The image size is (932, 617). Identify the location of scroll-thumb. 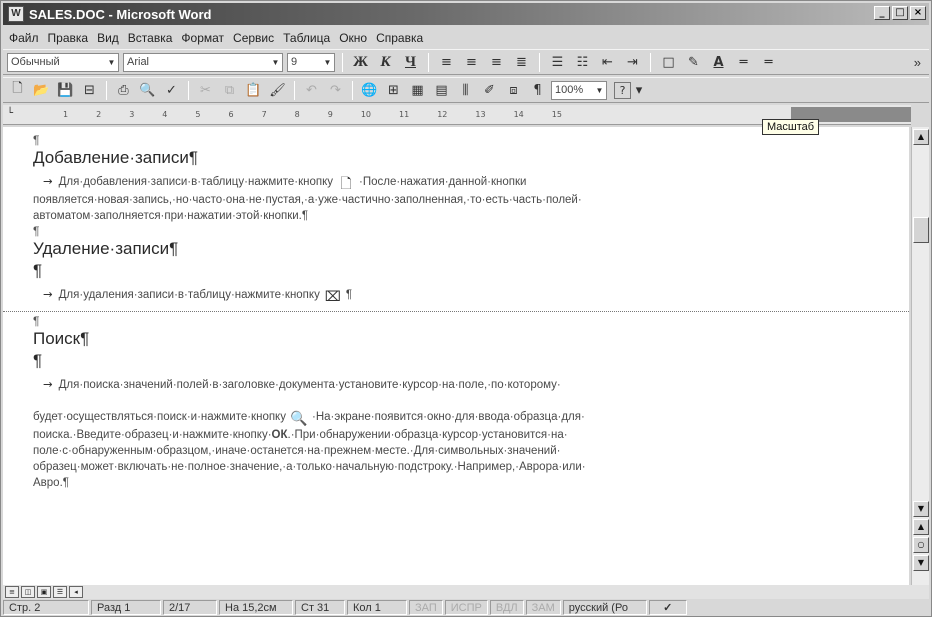
(921, 230).